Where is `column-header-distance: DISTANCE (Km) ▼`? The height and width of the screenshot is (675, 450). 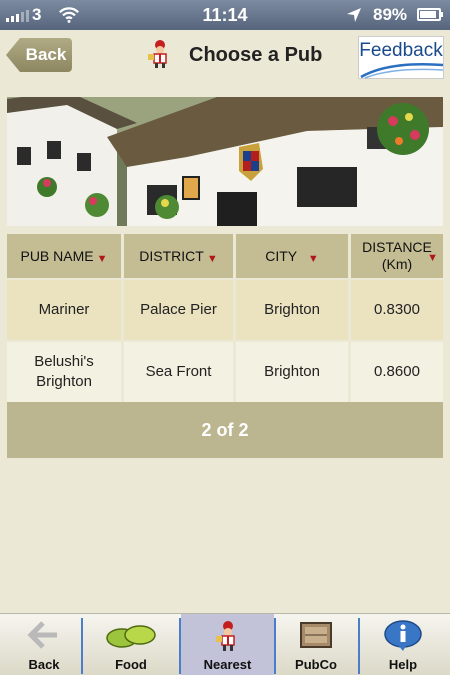 column-header-distance: DISTANCE (Km) ▼ is located at coordinates (397, 256).